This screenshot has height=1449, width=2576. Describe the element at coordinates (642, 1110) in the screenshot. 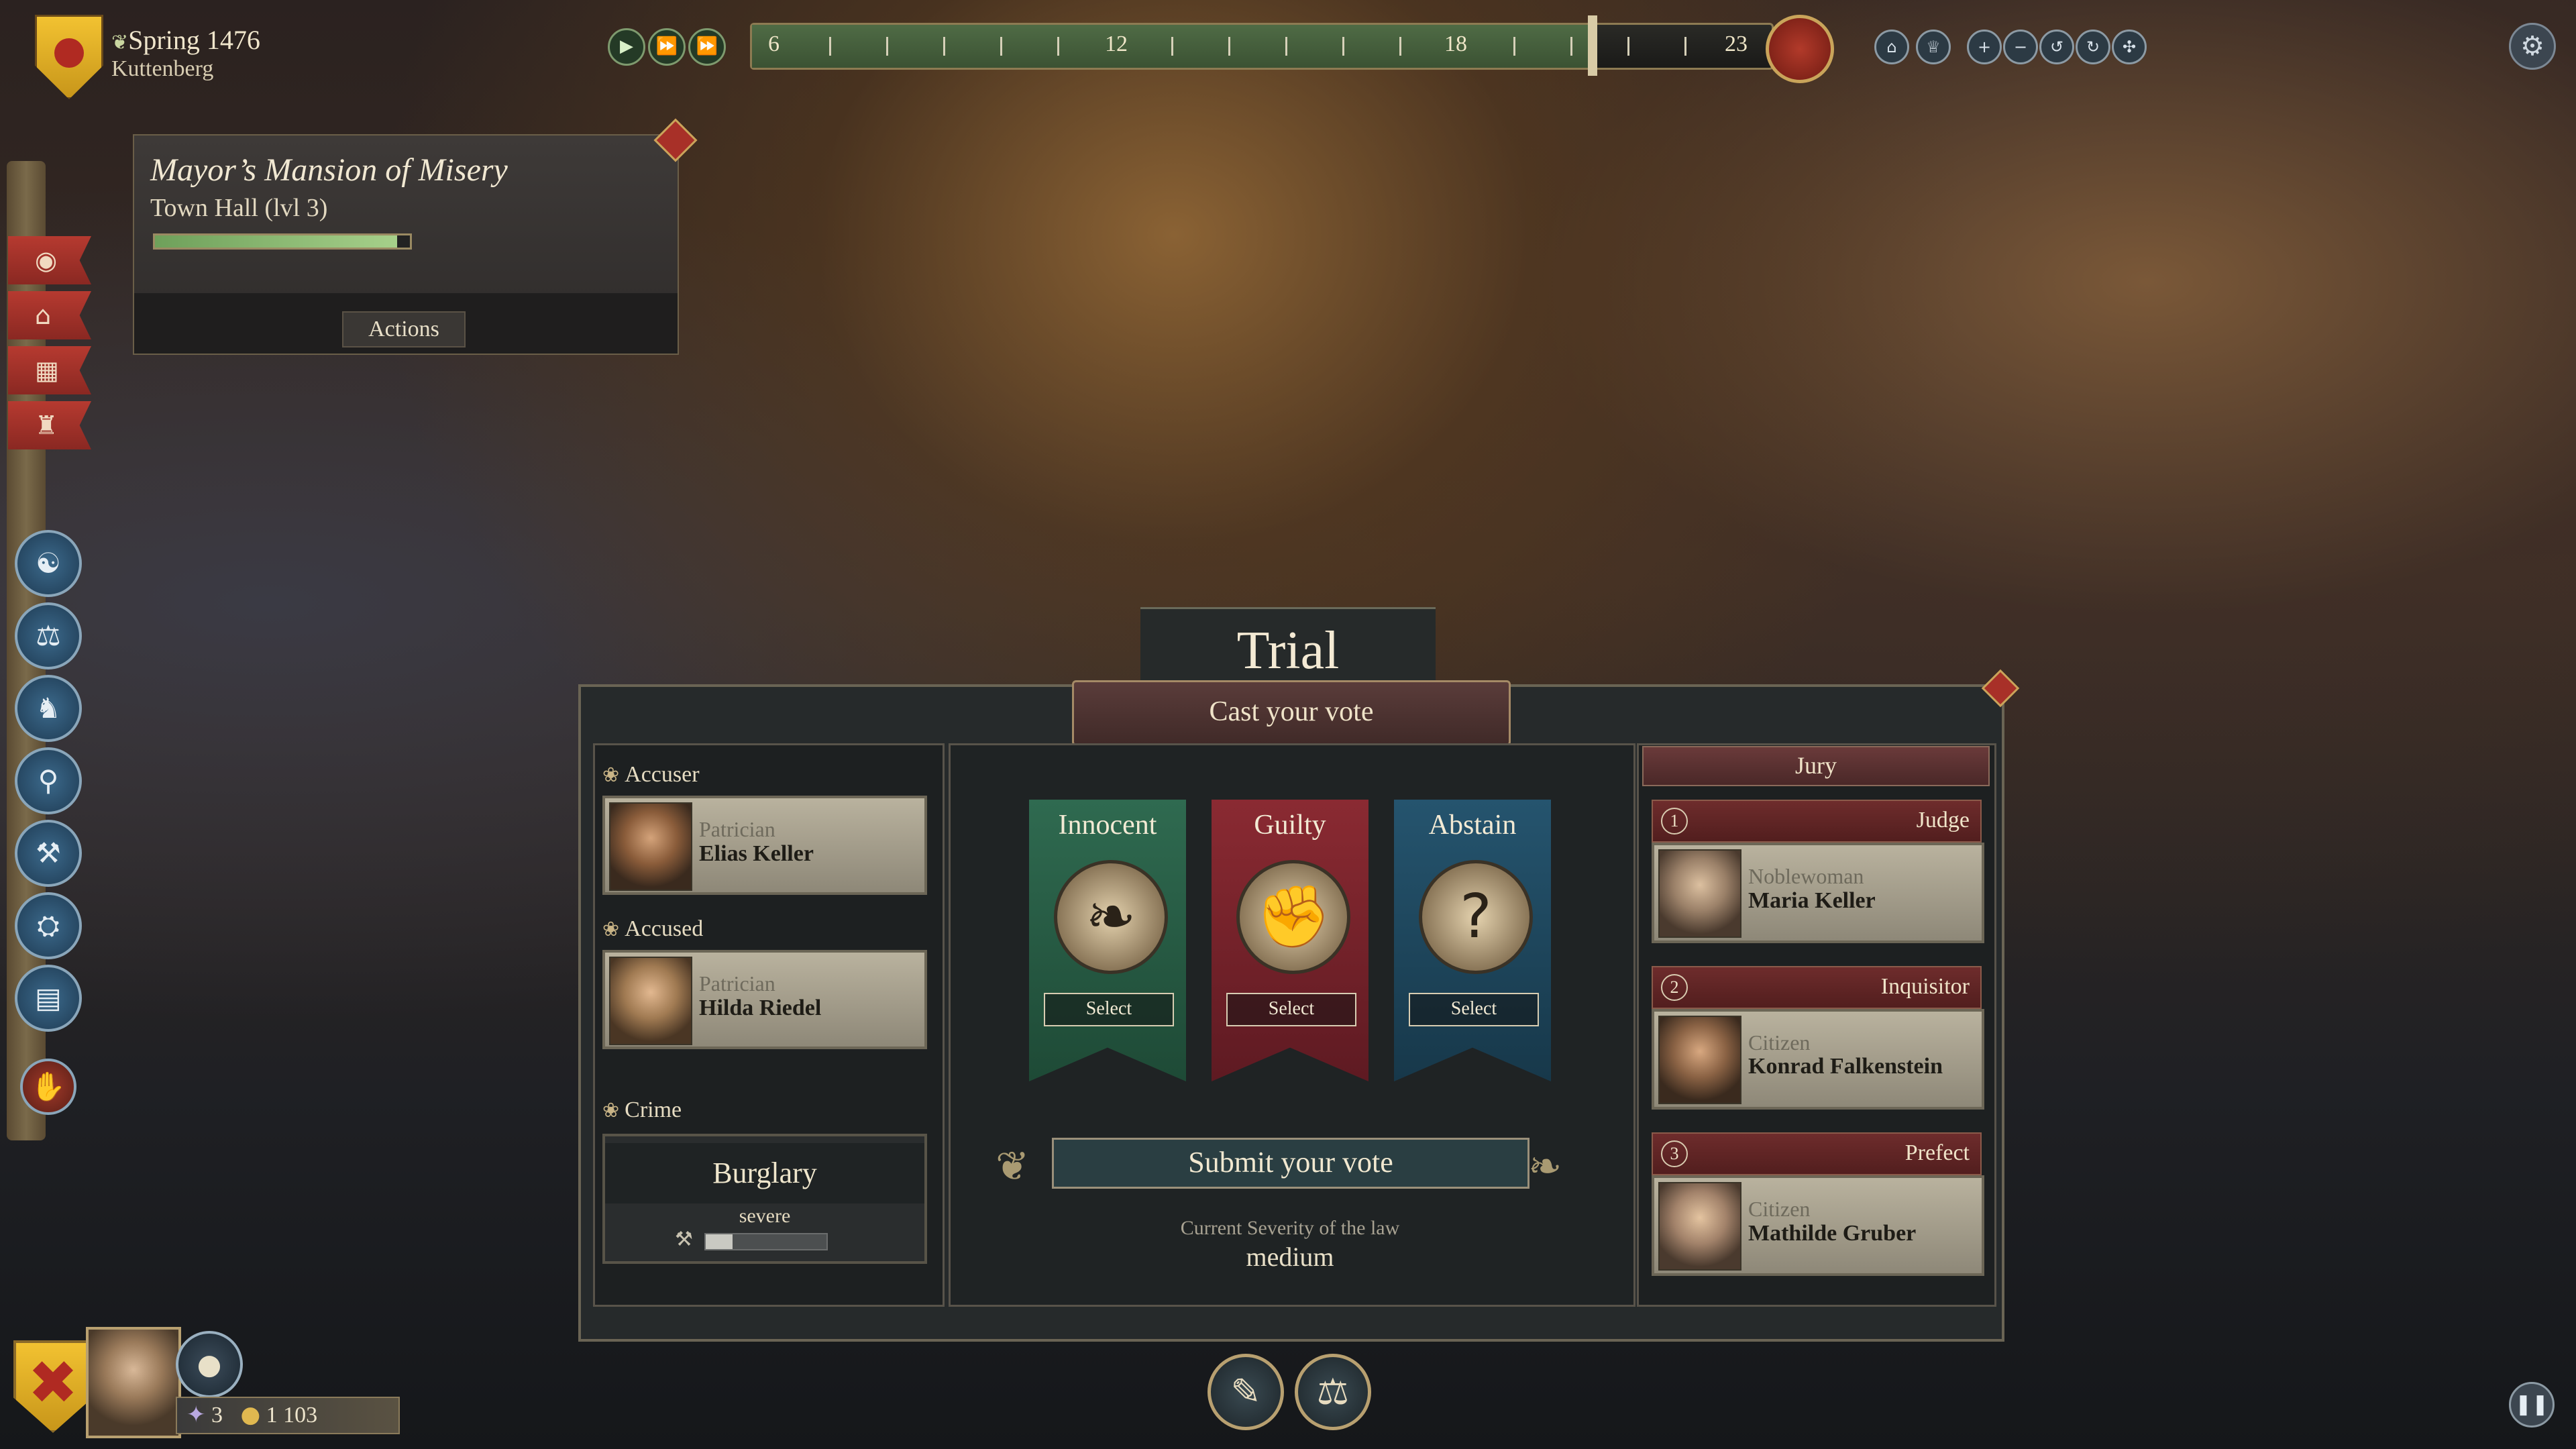

I see `crime-label: Crime` at that location.